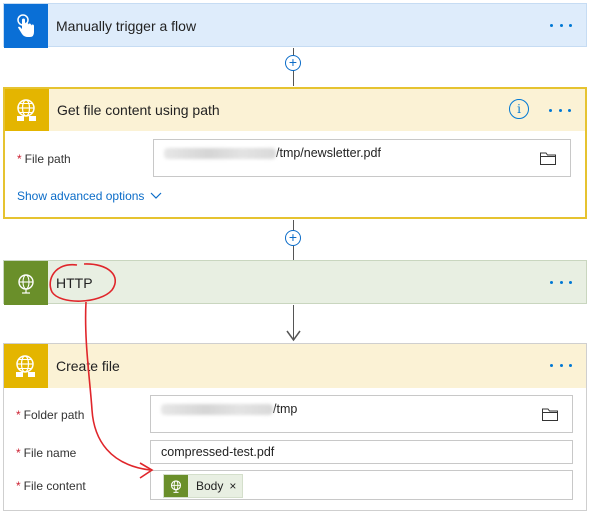 This screenshot has height=516, width=594. What do you see at coordinates (85, 159) in the screenshot?
I see `file-path-row: * File path` at bounding box center [85, 159].